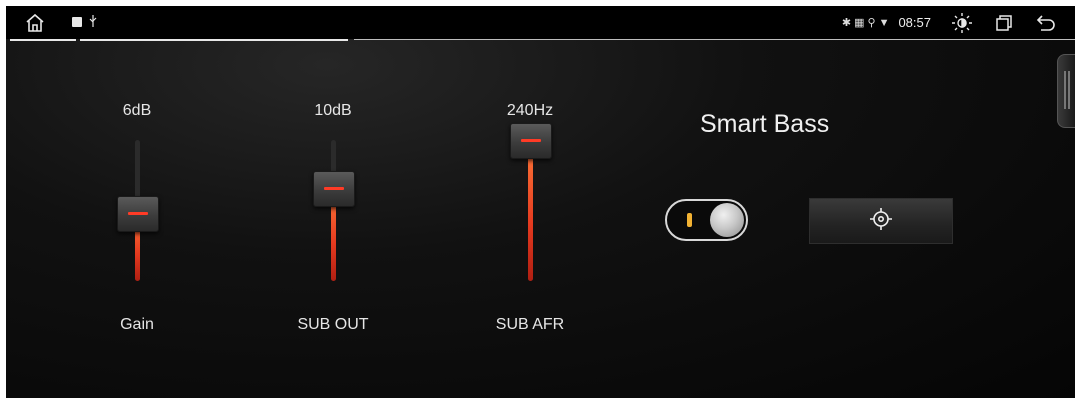 The width and height of the screenshot is (1077, 405). What do you see at coordinates (727, 220) in the screenshot?
I see `toggle-knob` at bounding box center [727, 220].